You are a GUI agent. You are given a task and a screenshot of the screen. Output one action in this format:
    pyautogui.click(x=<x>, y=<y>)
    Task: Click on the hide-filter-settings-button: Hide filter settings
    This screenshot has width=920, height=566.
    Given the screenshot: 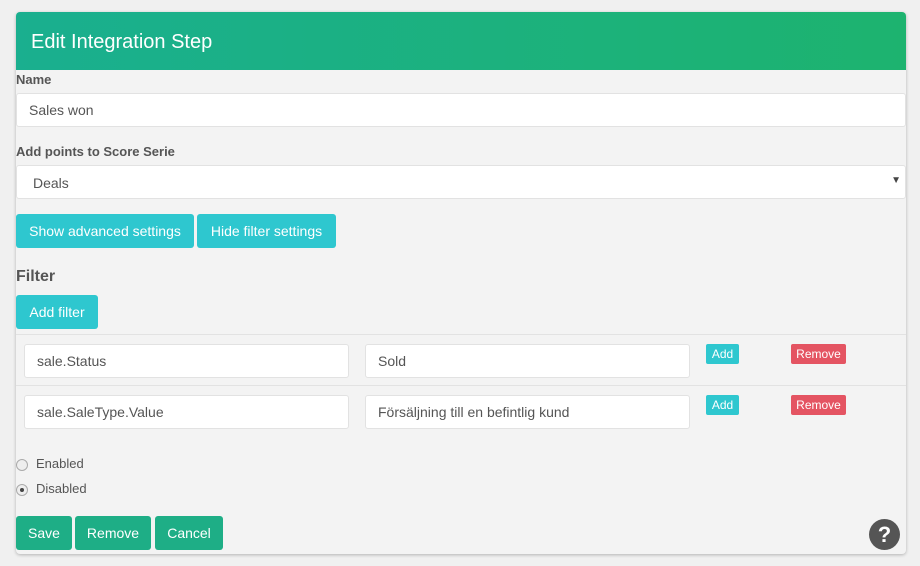 What is the action you would take?
    pyautogui.click(x=266, y=231)
    